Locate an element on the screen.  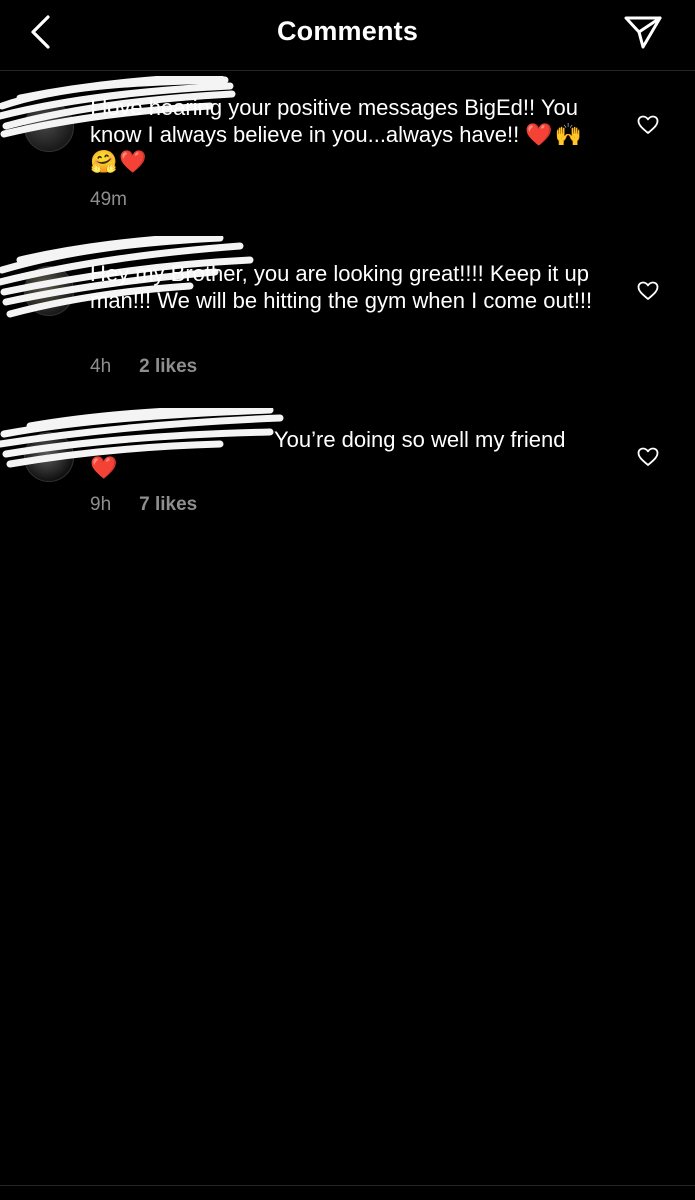
comment-timestamp: 4h is located at coordinates (101, 366).